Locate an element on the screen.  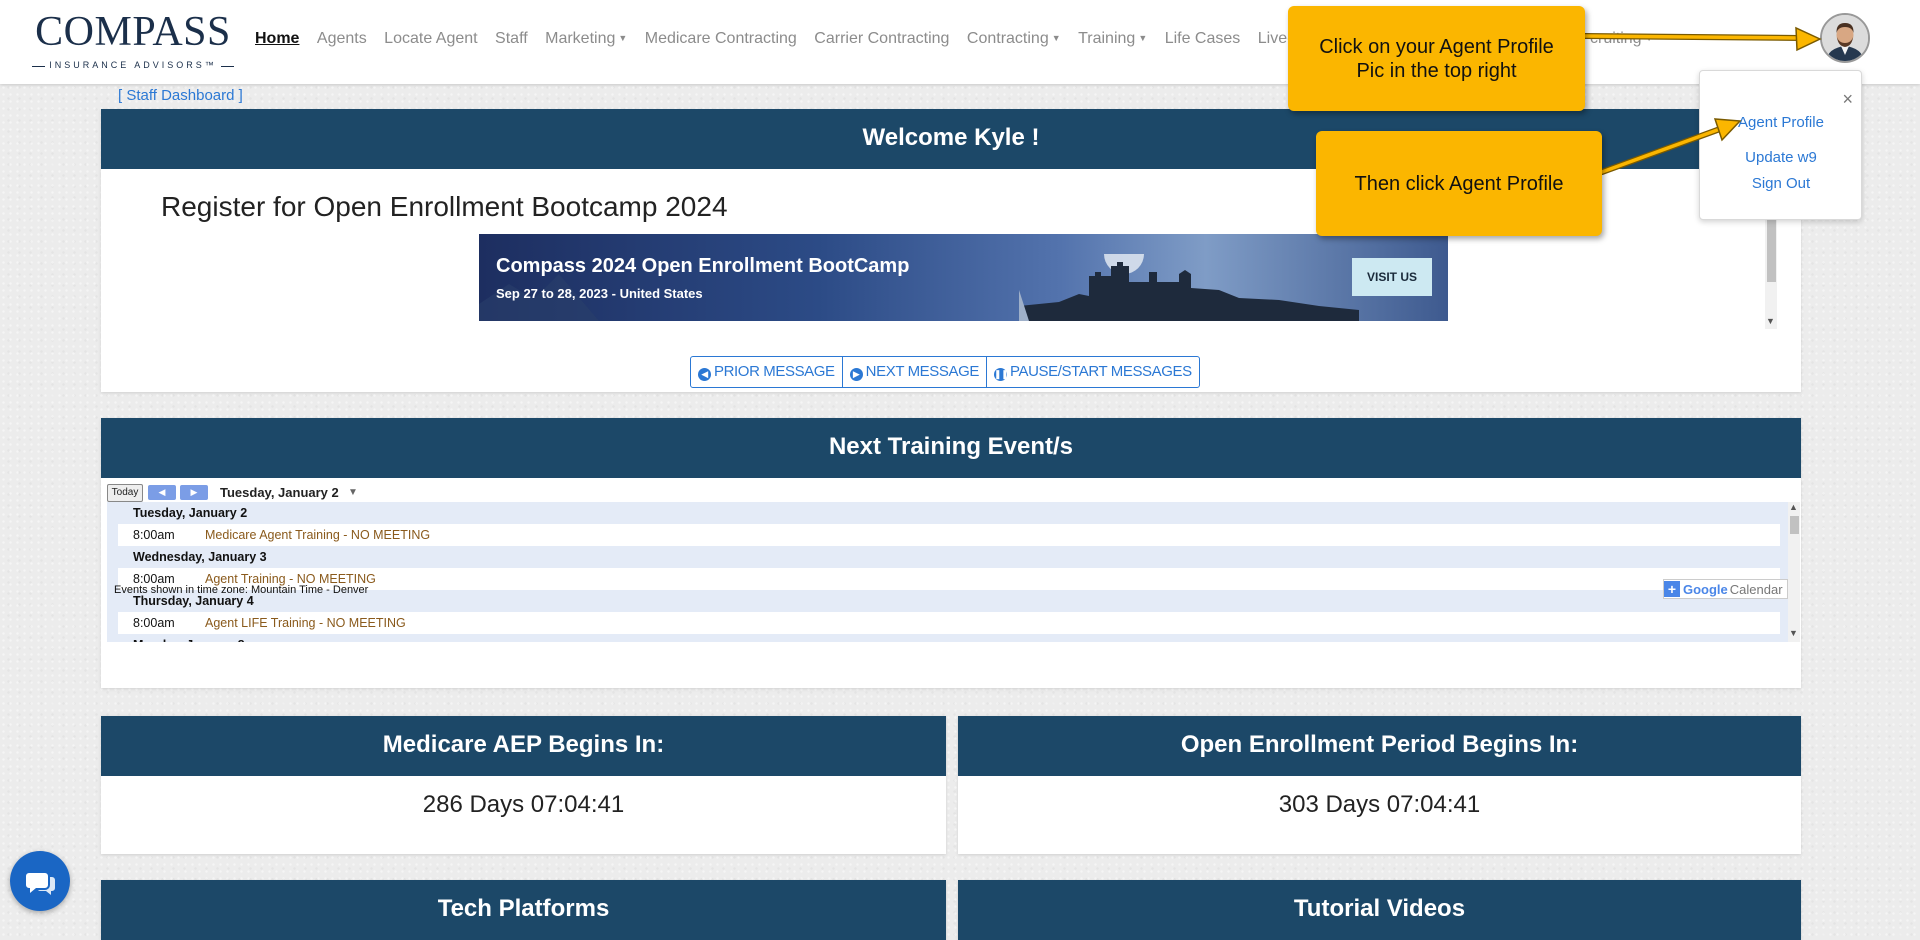
arrow-left-circle-icon: ◀ is located at coordinates (704, 374).